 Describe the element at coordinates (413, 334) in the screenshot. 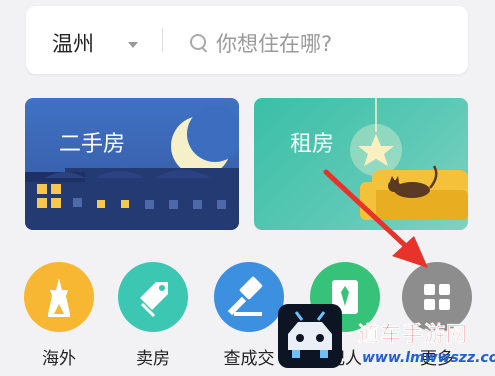

I see `watermark-text: 道车手游网` at that location.